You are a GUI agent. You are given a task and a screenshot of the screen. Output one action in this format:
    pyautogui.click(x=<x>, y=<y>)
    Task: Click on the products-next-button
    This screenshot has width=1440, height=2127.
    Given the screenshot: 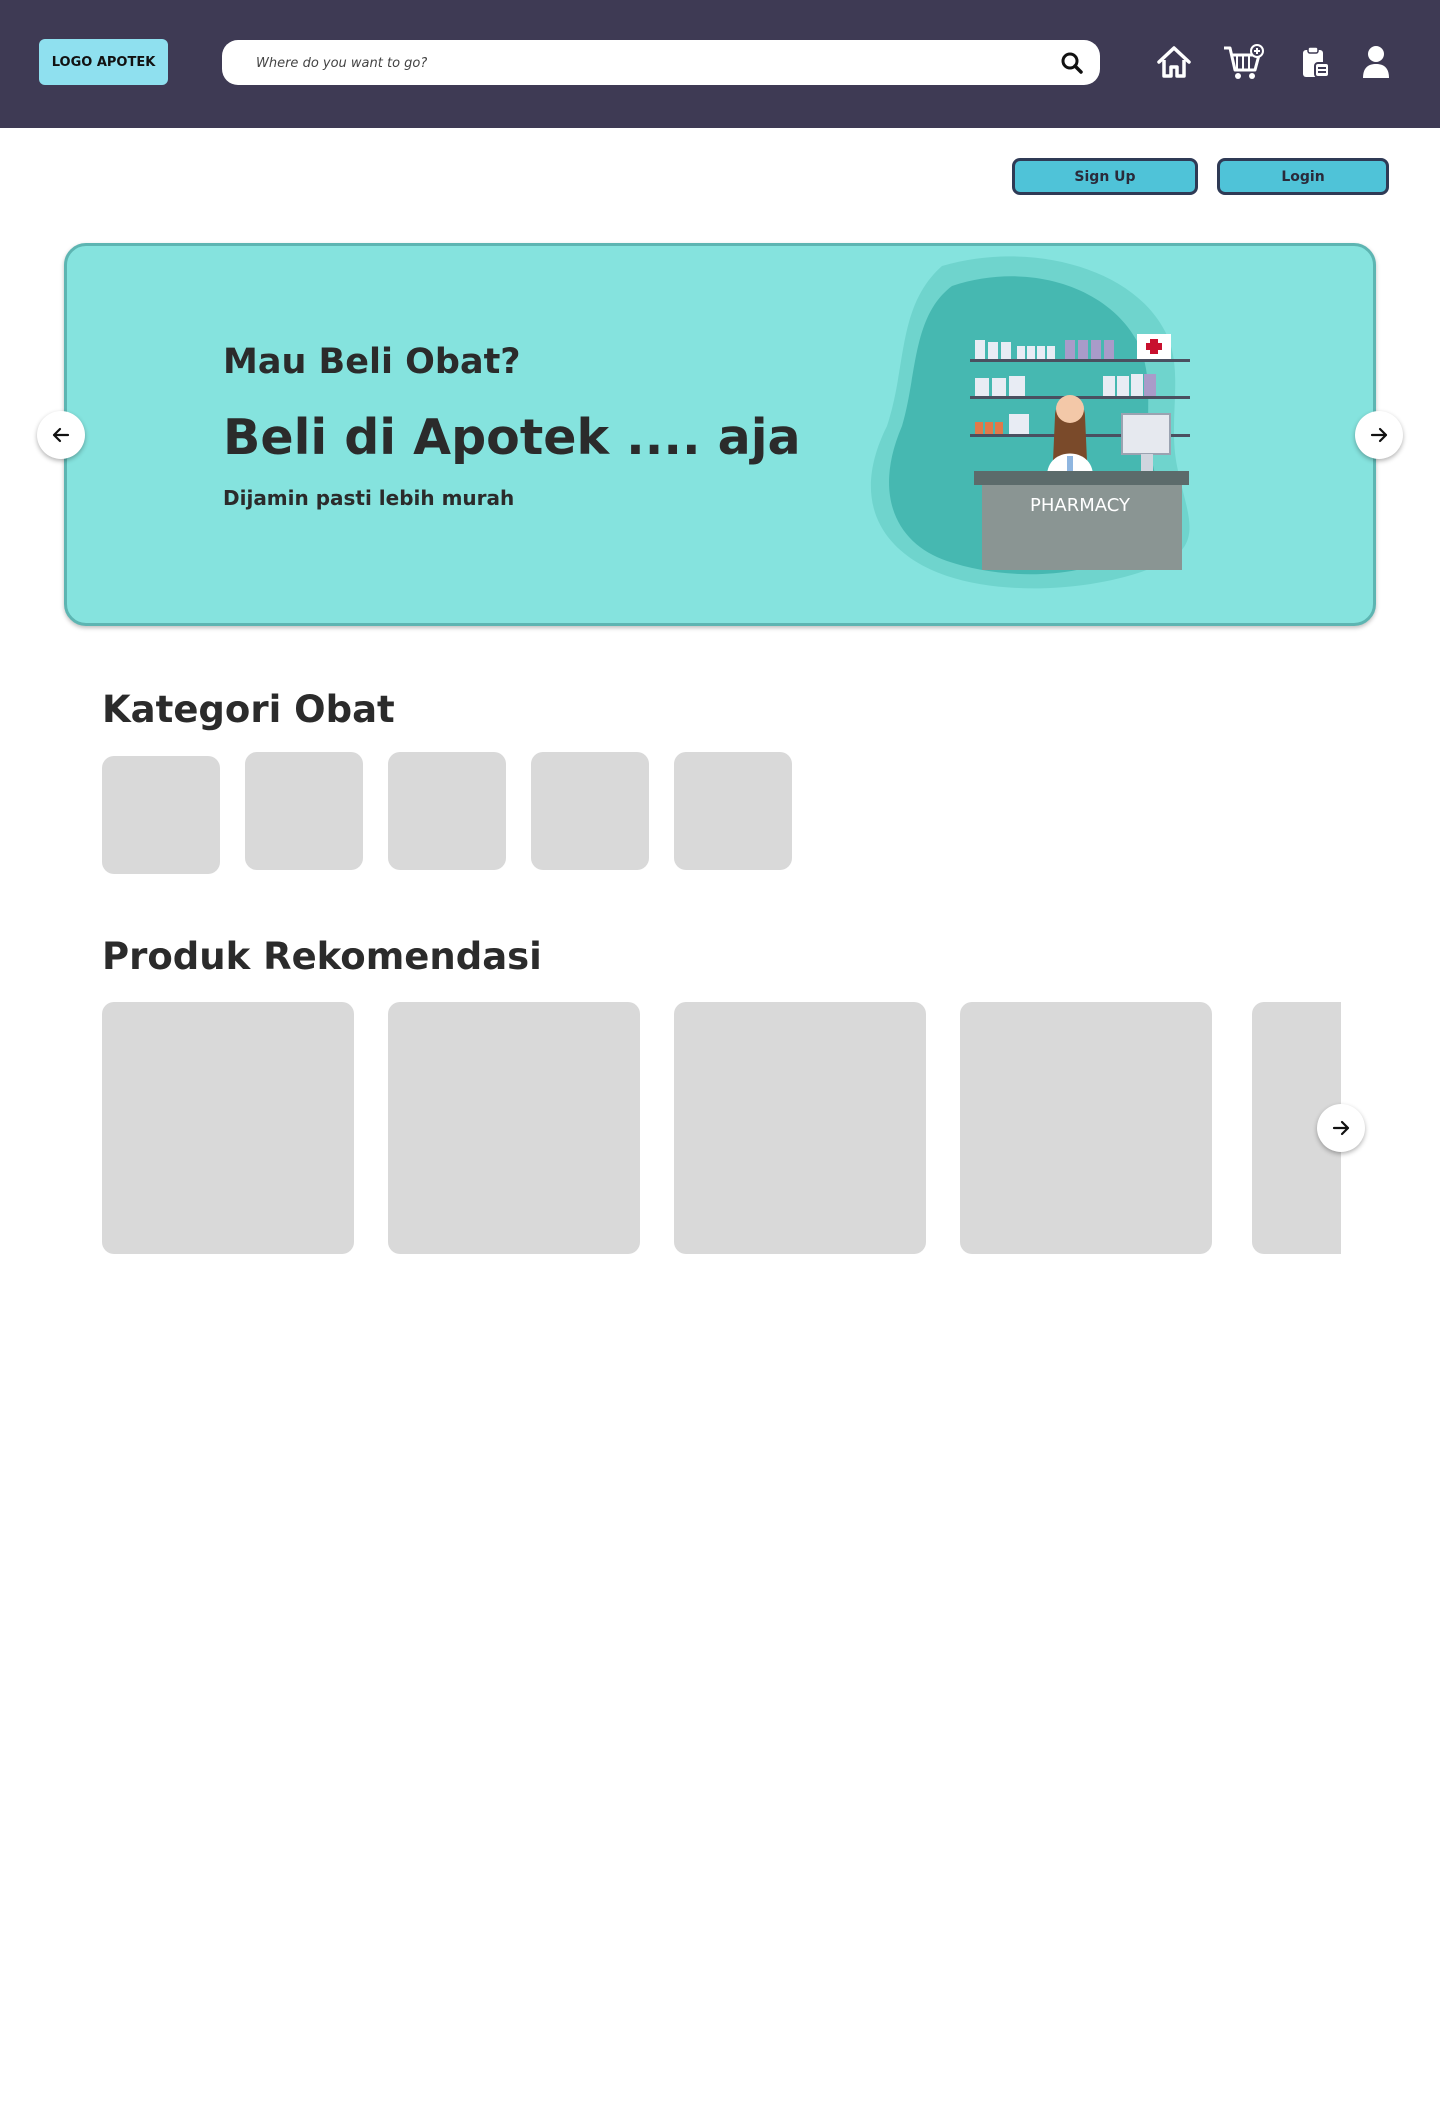 What is the action you would take?
    pyautogui.click(x=1341, y=1128)
    